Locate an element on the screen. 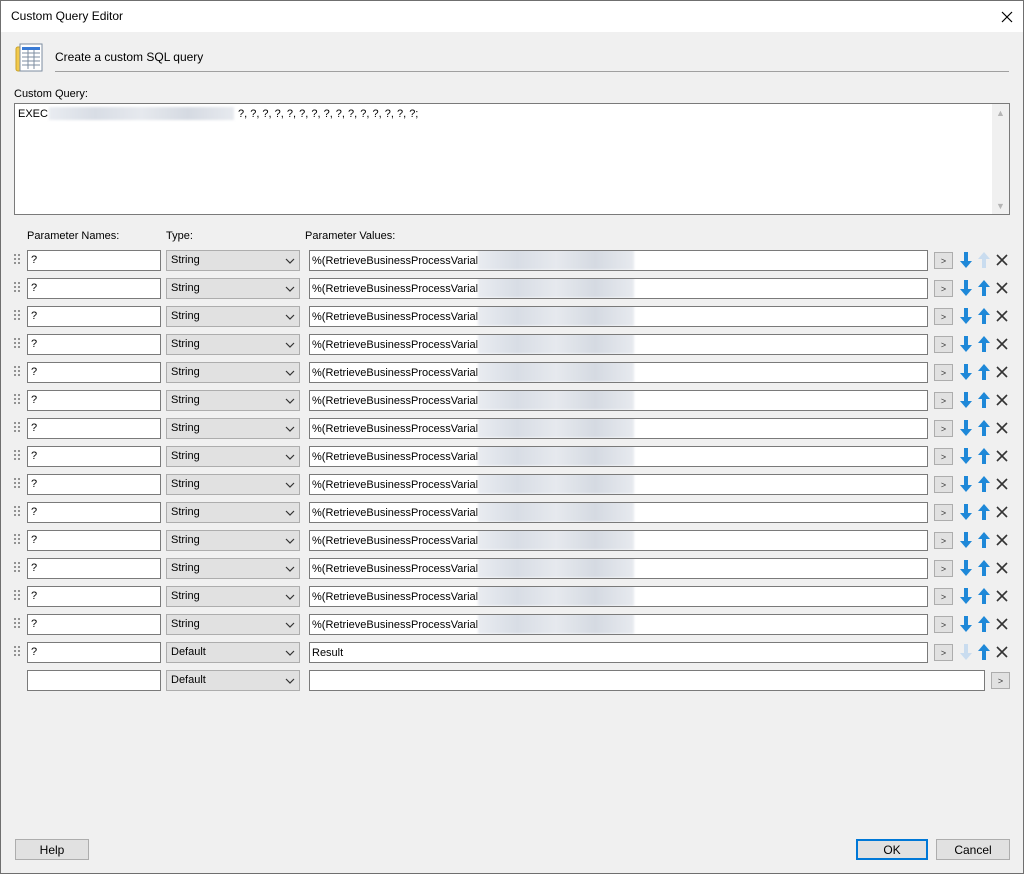 Image resolution: width=1024 pixels, height=874 pixels. new-parameter-value-input is located at coordinates (647, 680).